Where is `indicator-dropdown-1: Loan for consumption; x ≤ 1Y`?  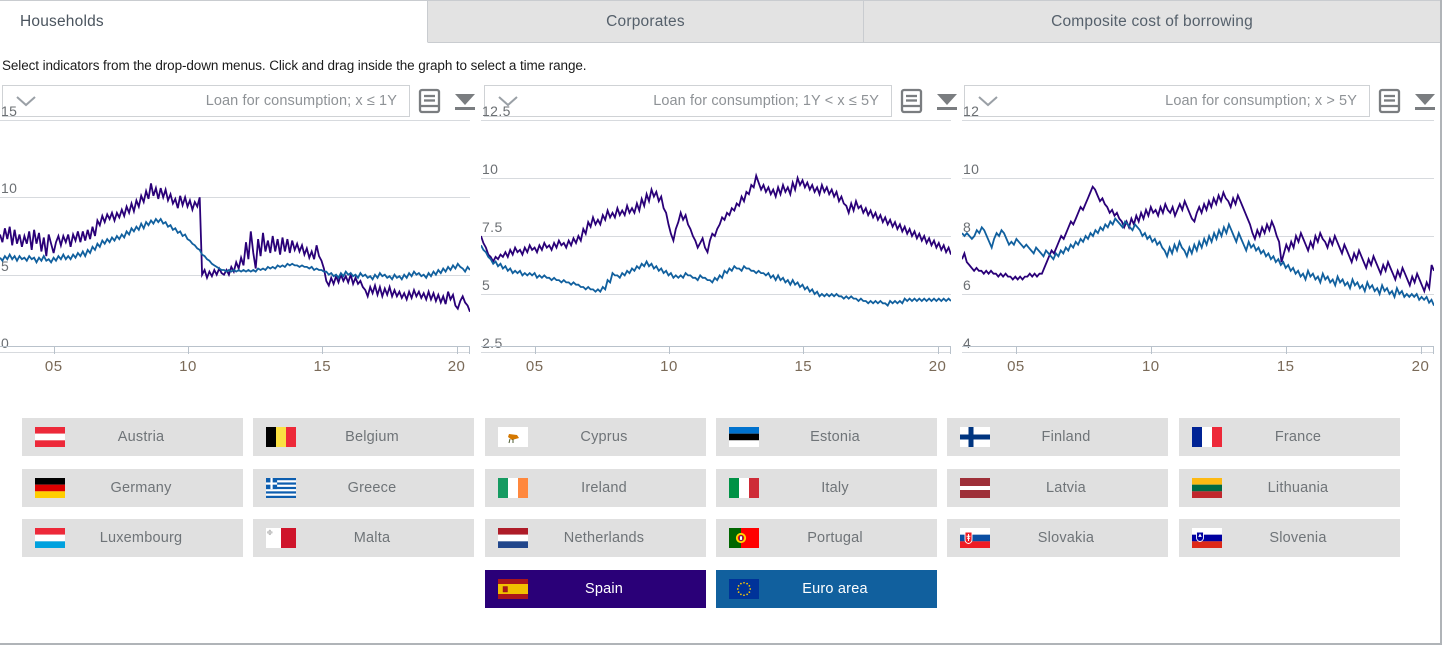
indicator-dropdown-1: Loan for consumption; x ≤ 1Y is located at coordinates (206, 101).